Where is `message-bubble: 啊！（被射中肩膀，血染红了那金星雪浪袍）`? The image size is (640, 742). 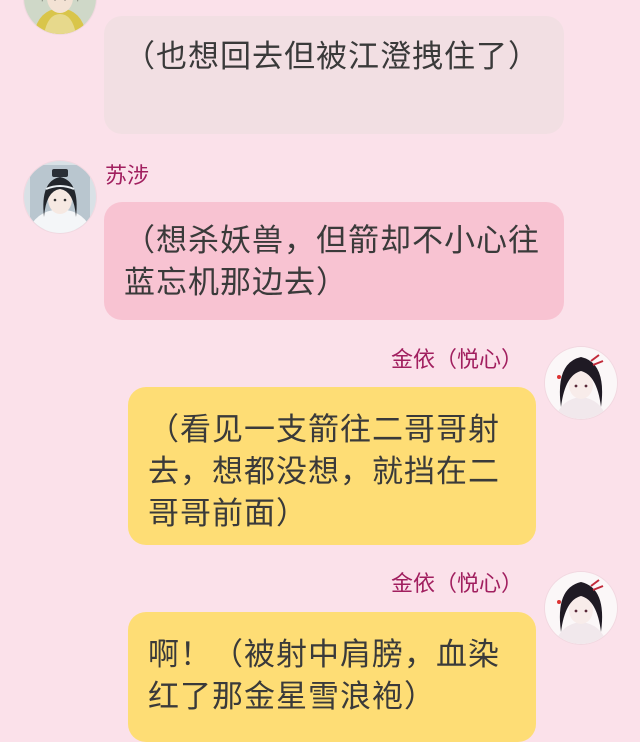
message-bubble: 啊！（被射中肩膀，血染红了那金星雪浪袍） is located at coordinates (332, 677).